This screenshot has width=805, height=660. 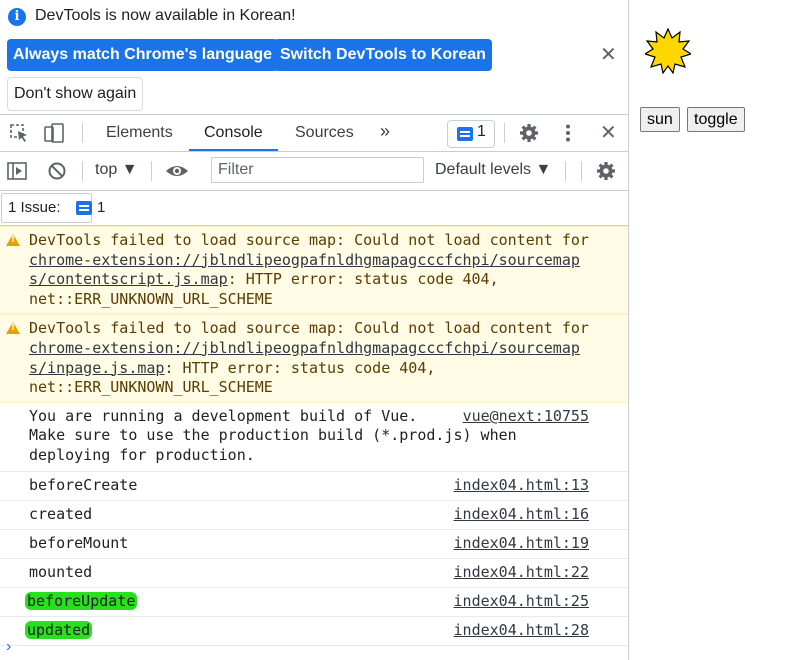 What do you see at coordinates (606, 171) in the screenshot?
I see `console-settings-gear-icon` at bounding box center [606, 171].